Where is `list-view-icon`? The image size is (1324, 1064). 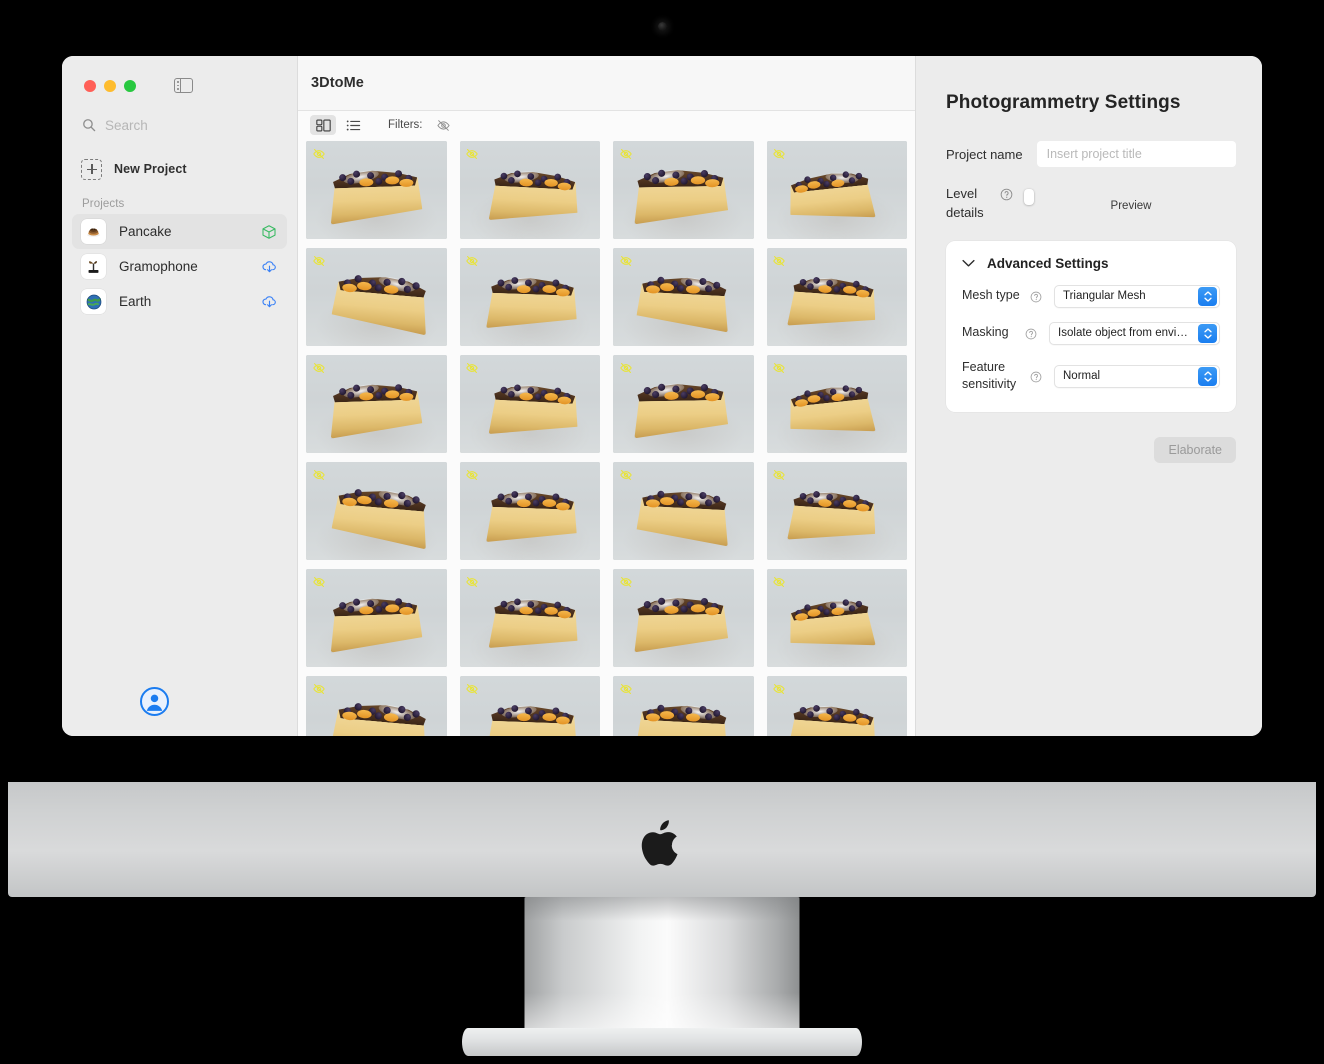 list-view-icon is located at coordinates (353, 125).